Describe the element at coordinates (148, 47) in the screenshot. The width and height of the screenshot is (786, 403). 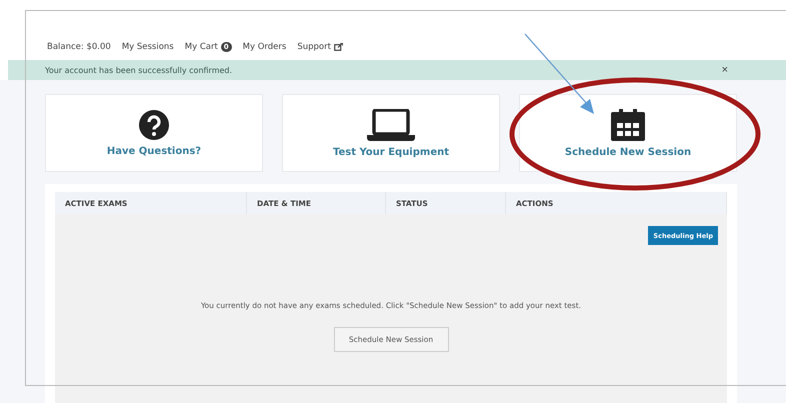
I see `nav-link: My Sessions` at that location.